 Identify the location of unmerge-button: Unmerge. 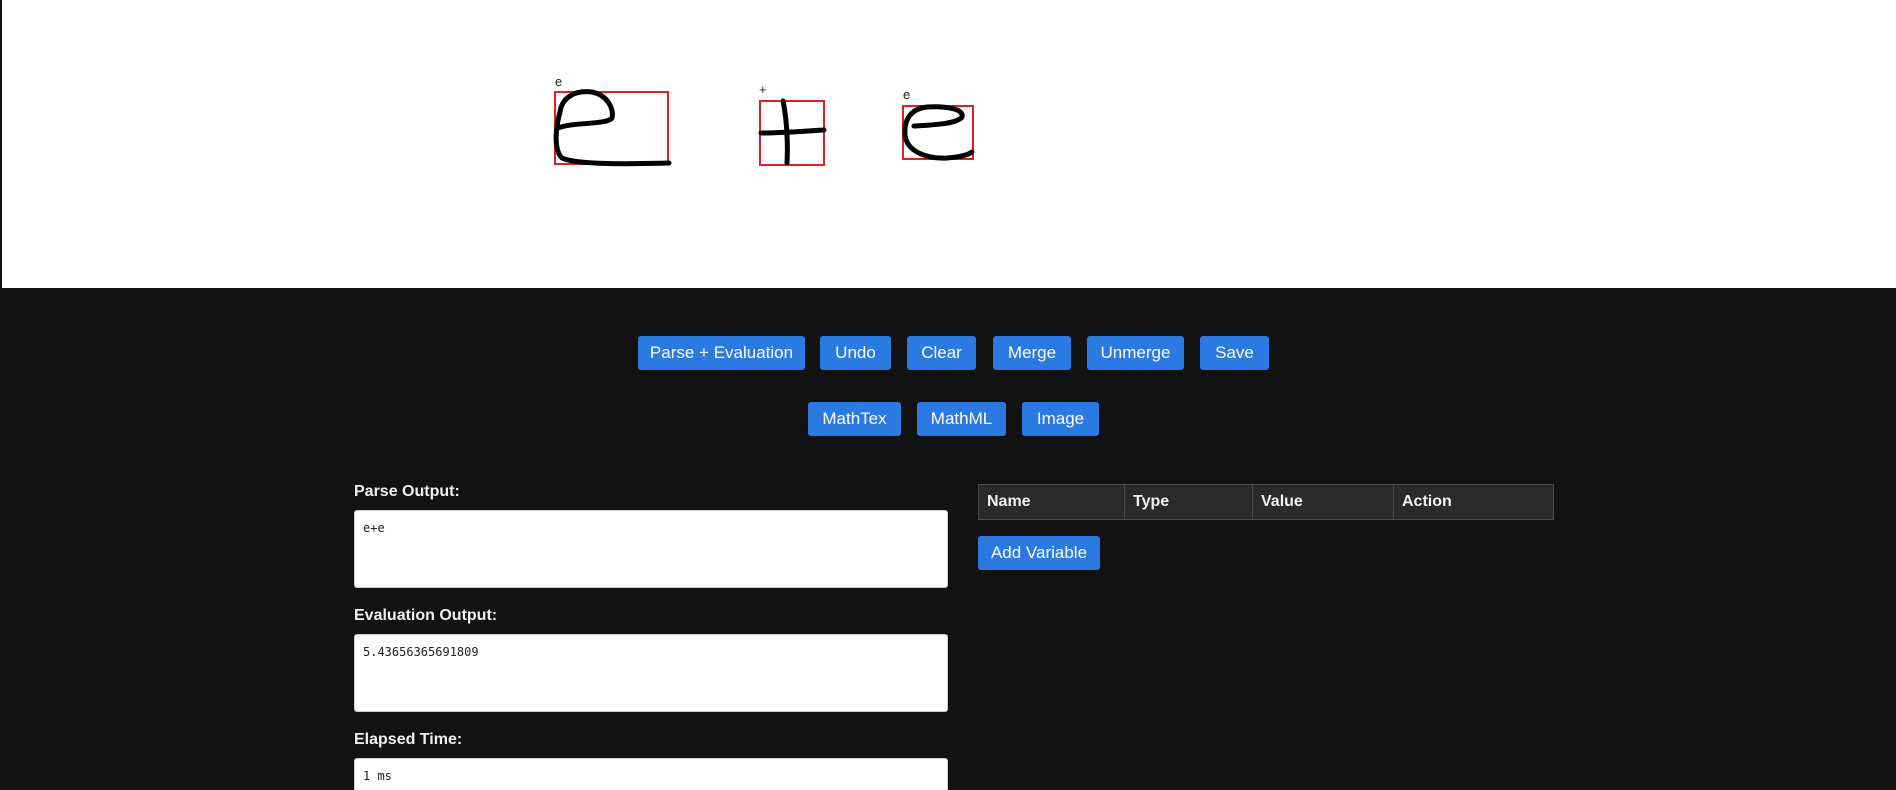
(1135, 353).